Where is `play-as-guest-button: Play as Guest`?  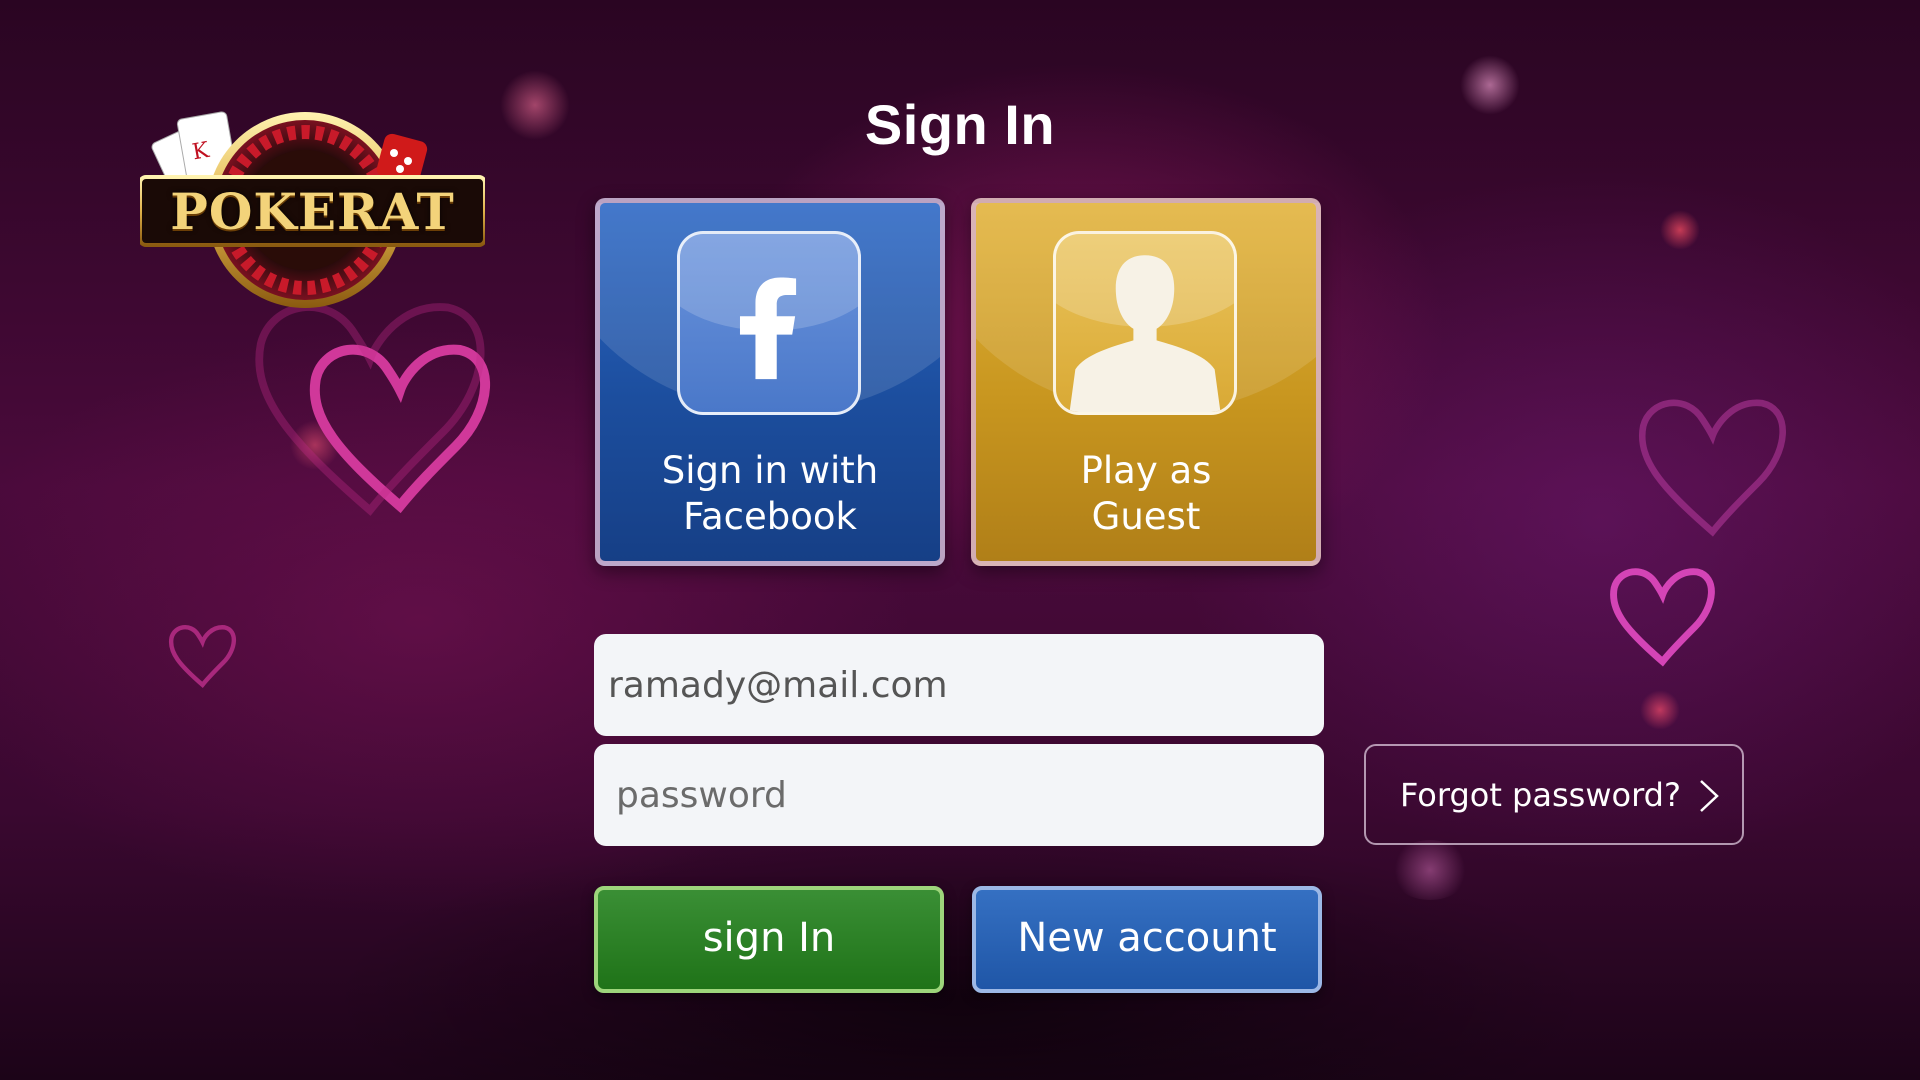
play-as-guest-button: Play as Guest is located at coordinates (1146, 382).